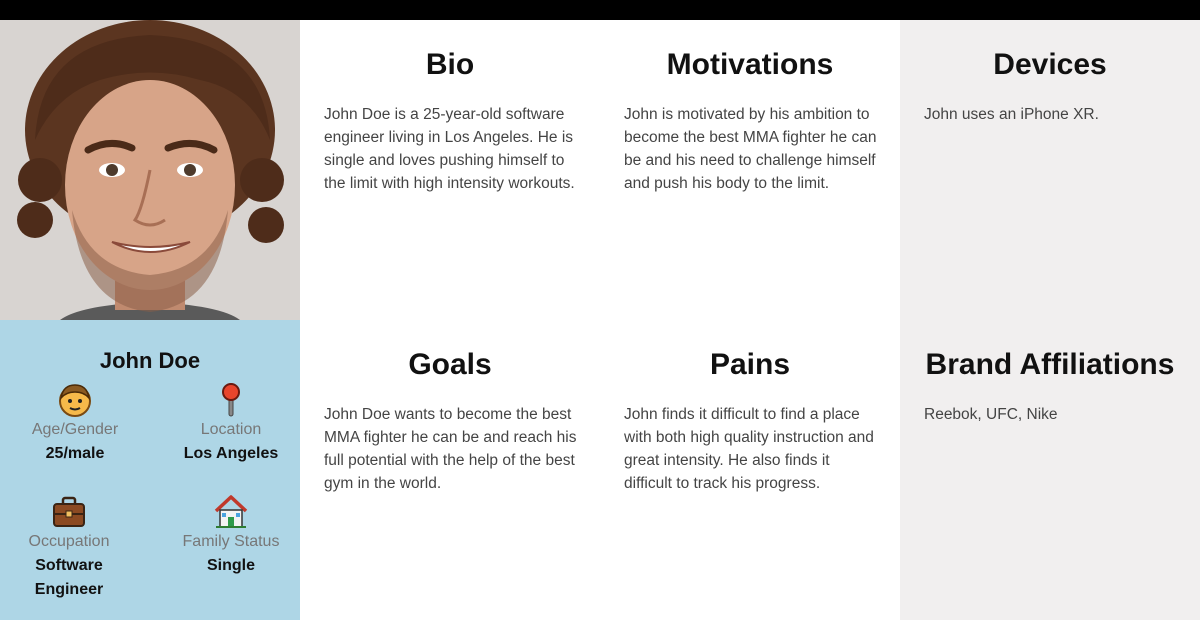 Image resolution: width=1200 pixels, height=620 pixels. Describe the element at coordinates (450, 364) in the screenshot. I see `goals-title: Goals` at that location.